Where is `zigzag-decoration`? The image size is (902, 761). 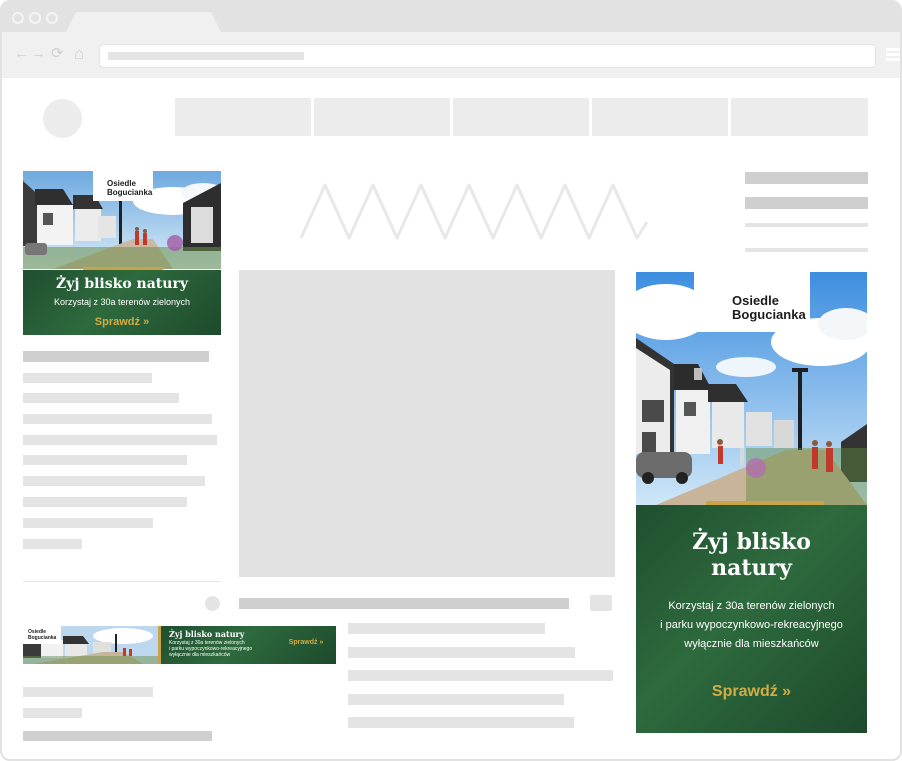 zigzag-decoration is located at coordinates (474, 211).